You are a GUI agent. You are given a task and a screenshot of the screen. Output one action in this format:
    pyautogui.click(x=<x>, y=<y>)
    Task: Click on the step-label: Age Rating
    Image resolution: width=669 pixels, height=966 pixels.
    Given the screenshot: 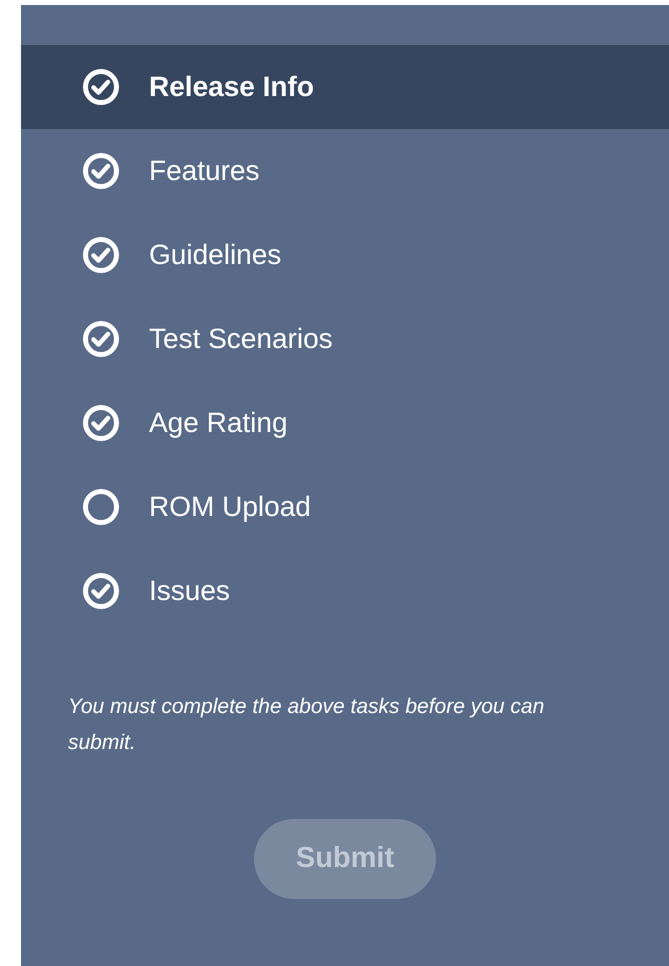 What is the action you would take?
    pyautogui.click(x=218, y=423)
    